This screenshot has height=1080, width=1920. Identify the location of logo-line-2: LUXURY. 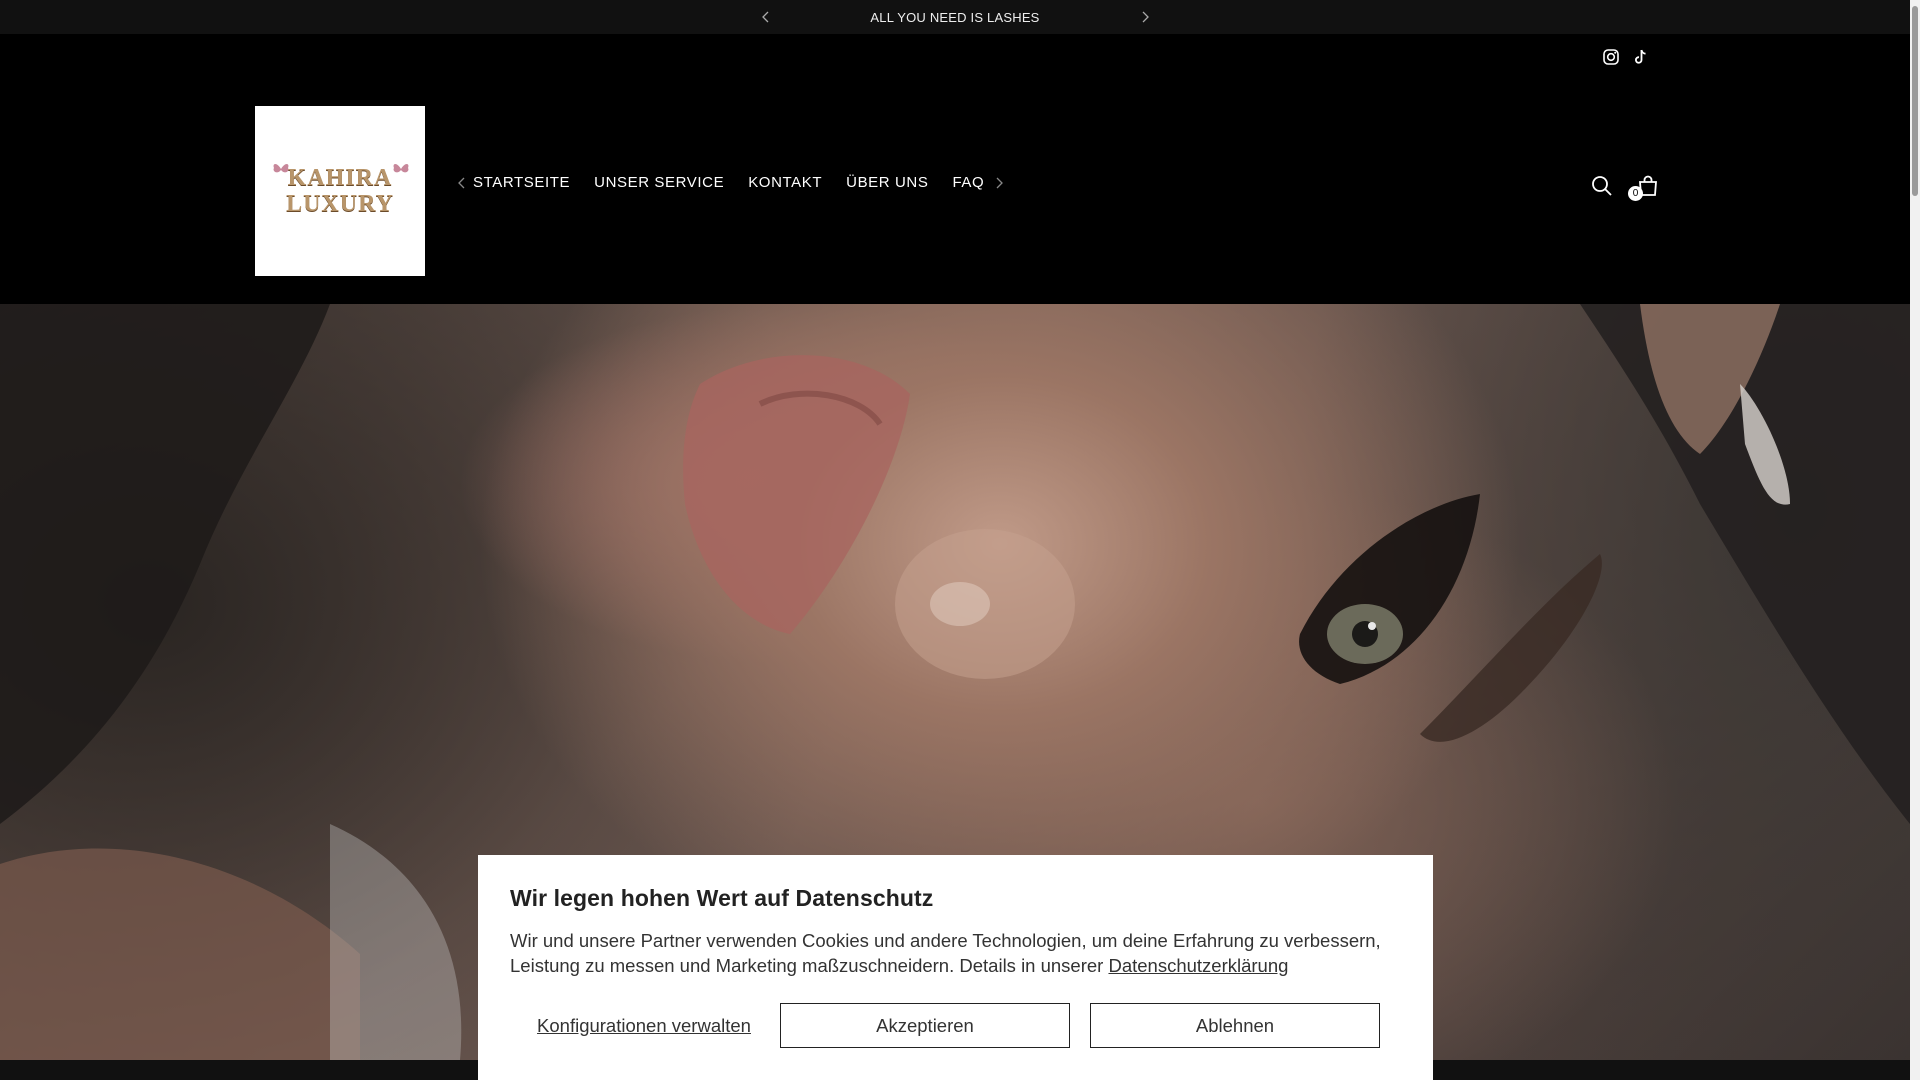
(340, 204).